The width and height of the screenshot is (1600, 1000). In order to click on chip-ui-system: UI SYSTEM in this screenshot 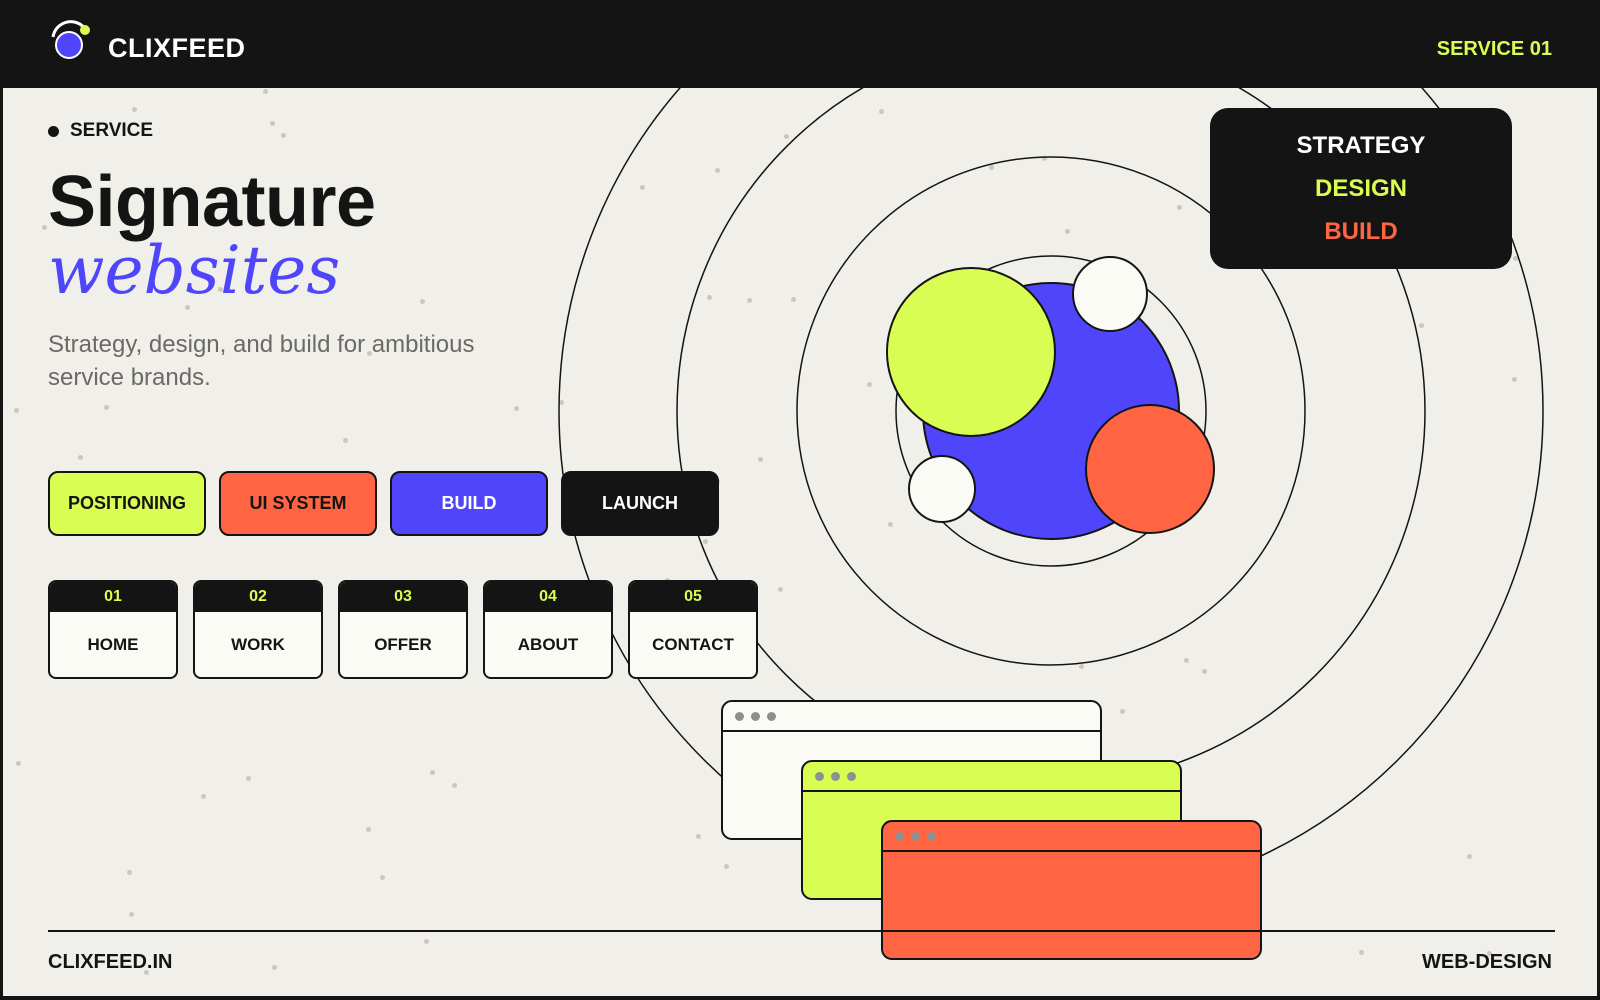, I will do `click(298, 503)`.